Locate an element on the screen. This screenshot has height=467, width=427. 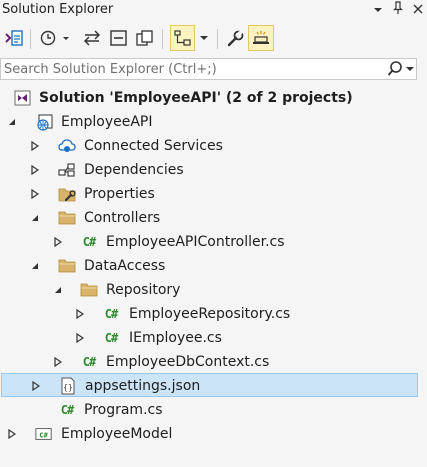
collapse-all-icon is located at coordinates (118, 38).